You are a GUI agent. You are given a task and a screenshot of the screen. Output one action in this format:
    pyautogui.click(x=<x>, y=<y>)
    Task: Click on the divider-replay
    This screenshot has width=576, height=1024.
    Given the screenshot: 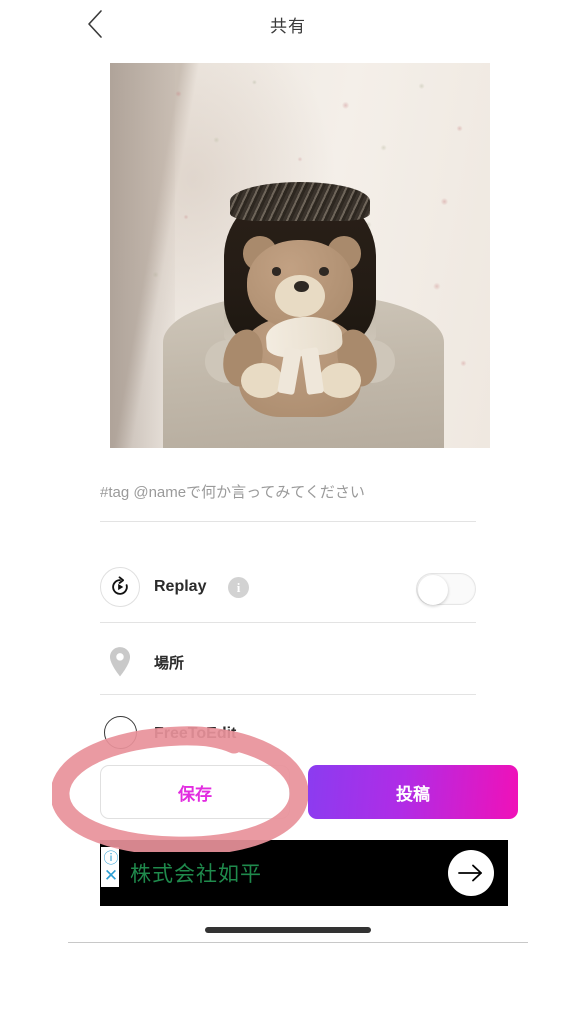 What is the action you would take?
    pyautogui.click(x=288, y=622)
    